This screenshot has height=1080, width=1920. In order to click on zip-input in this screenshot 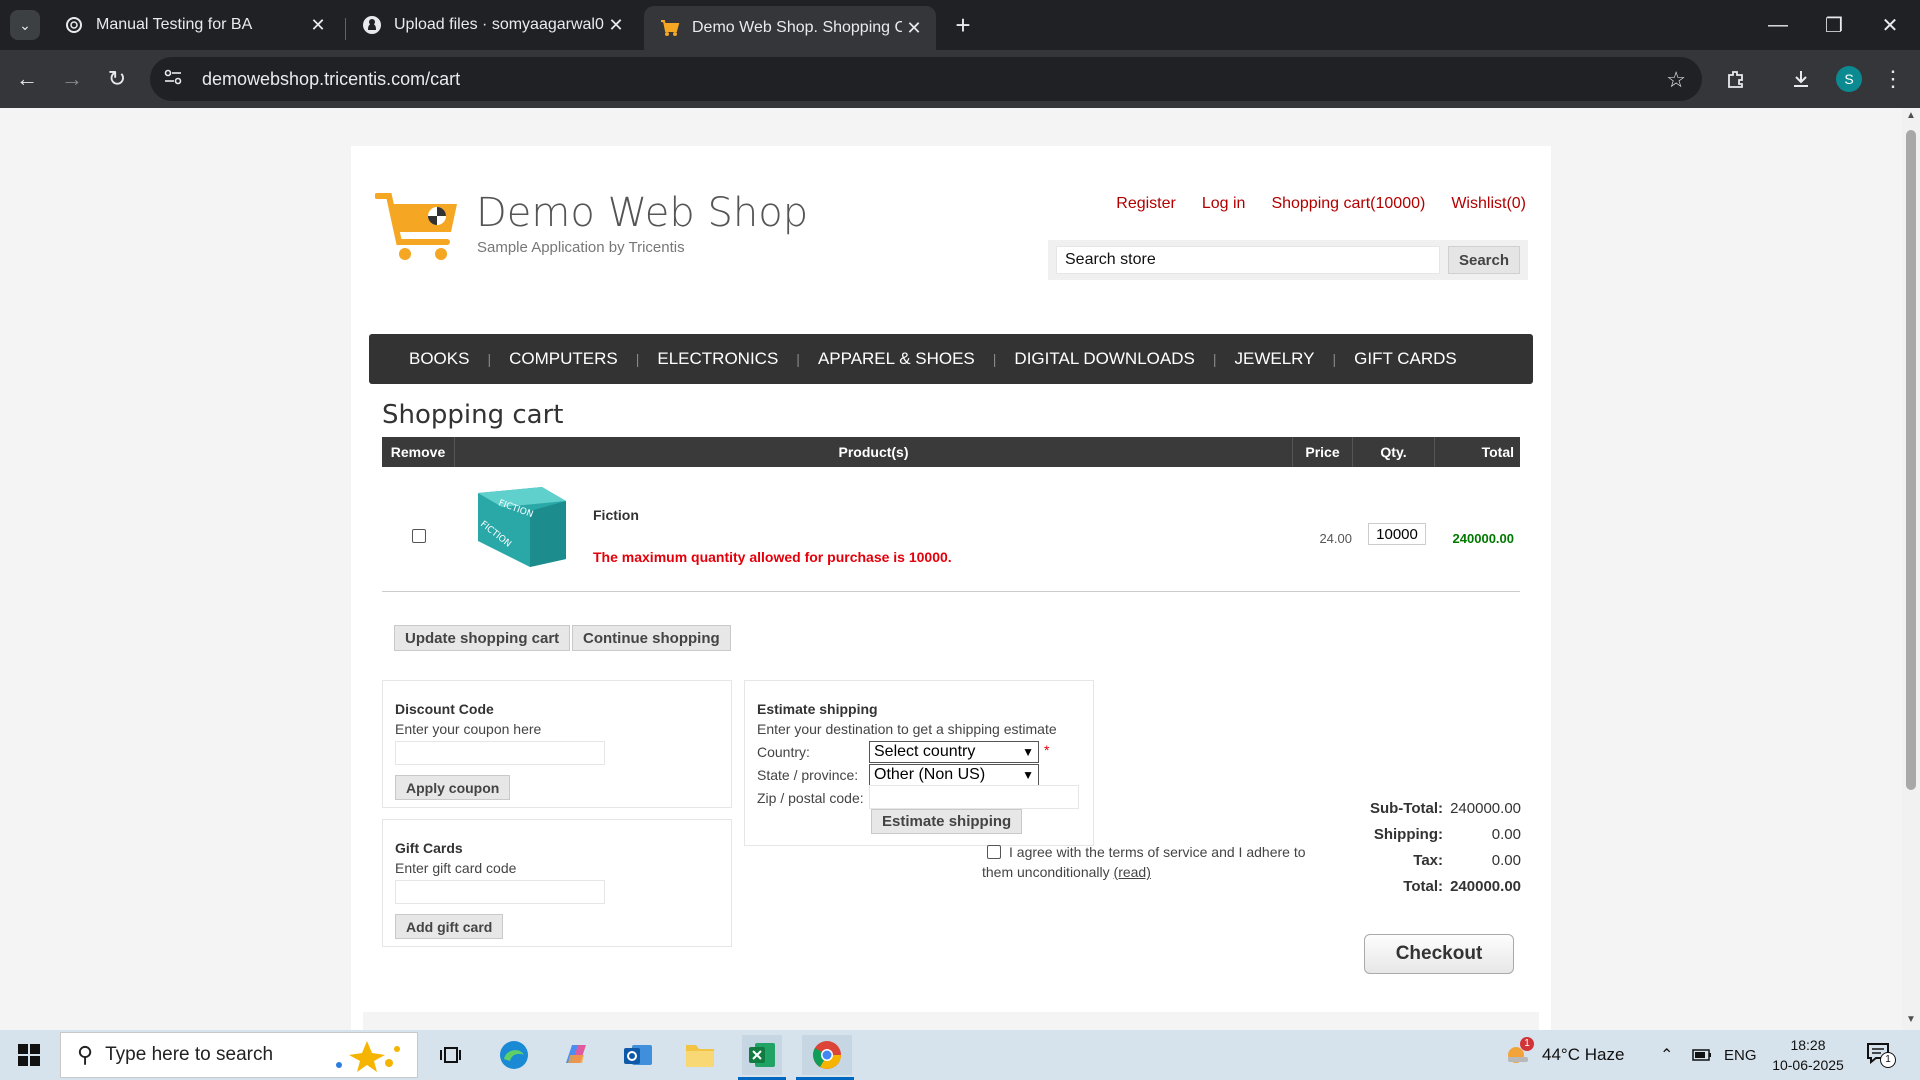, I will do `click(974, 797)`.